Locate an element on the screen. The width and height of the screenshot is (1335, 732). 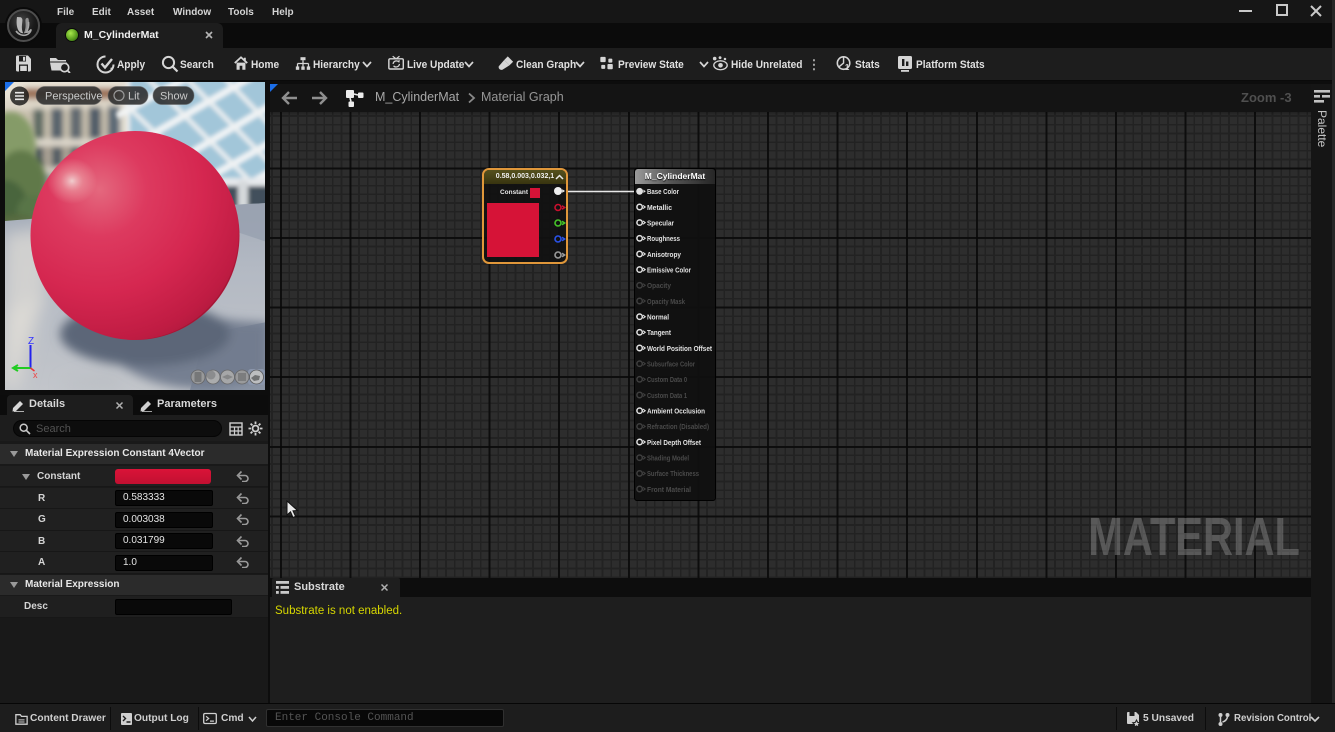
svg-text: Surface Thickness is located at coordinates (673, 473).